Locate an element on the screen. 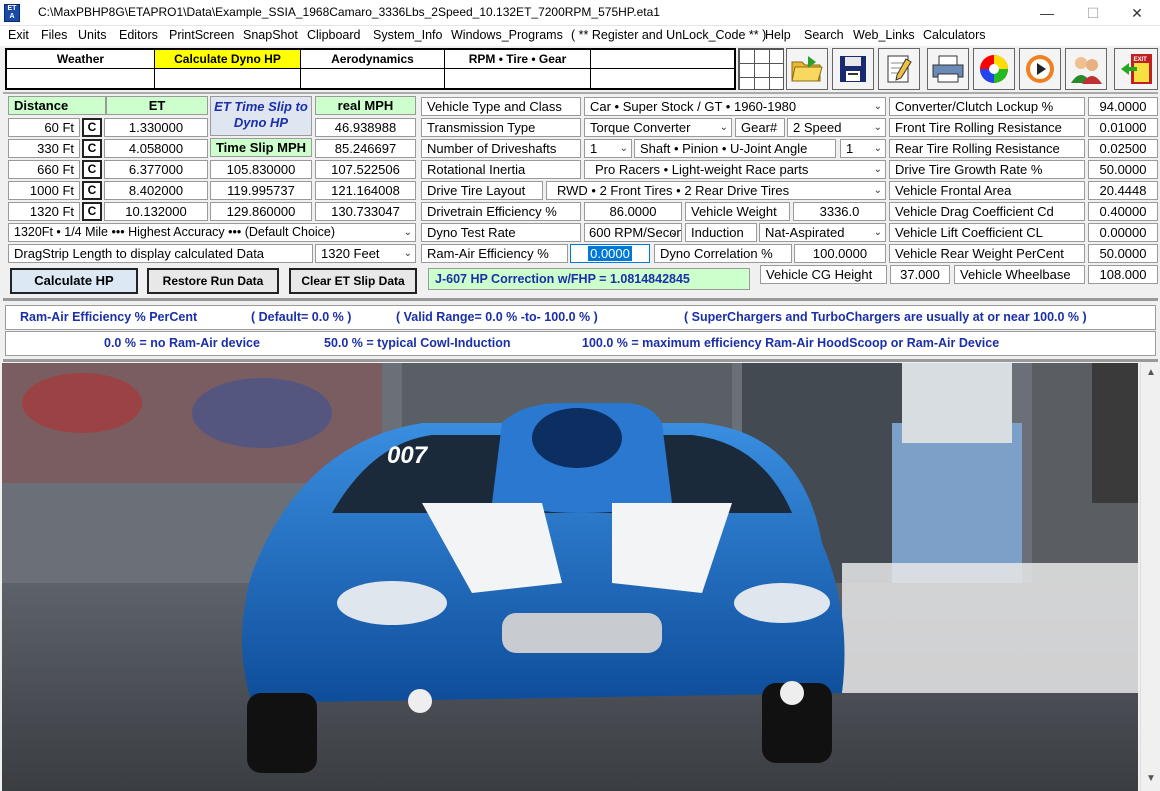 Image resolution: width=1160 pixels, height=791 pixels. right-param-input: 94.0000 is located at coordinates (1123, 106).